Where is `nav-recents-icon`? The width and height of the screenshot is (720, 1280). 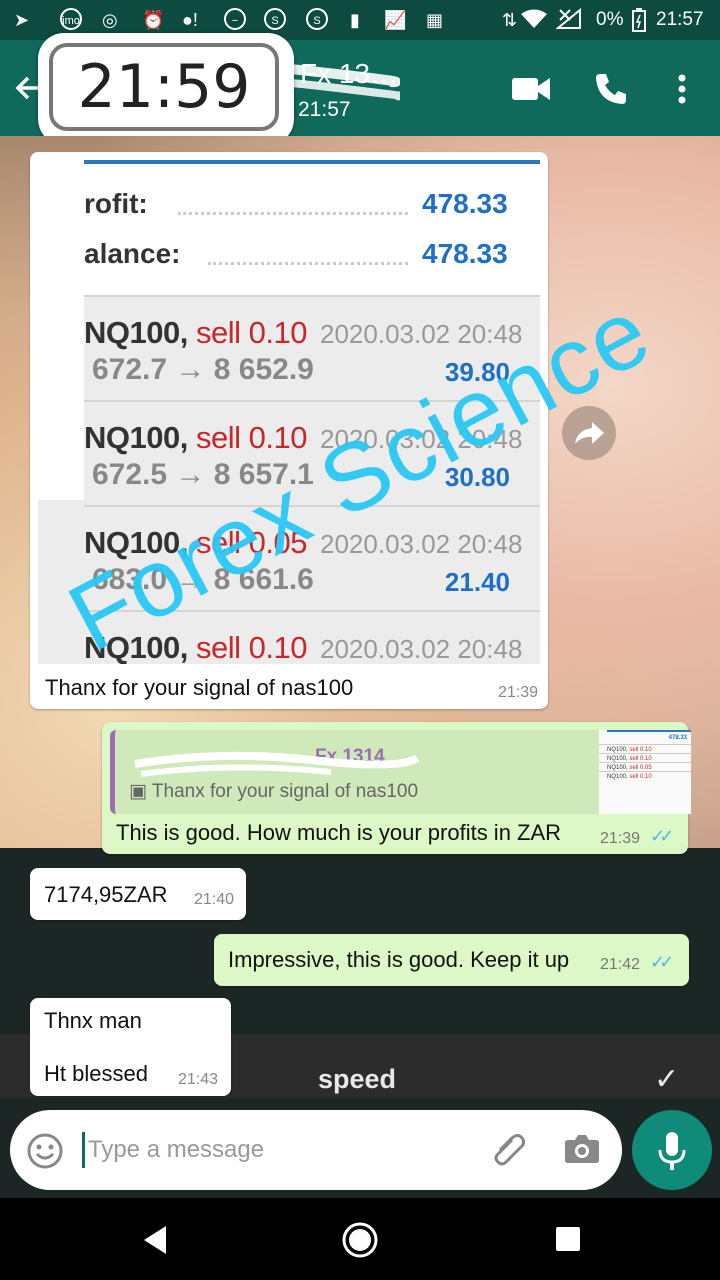 nav-recents-icon is located at coordinates (568, 1239).